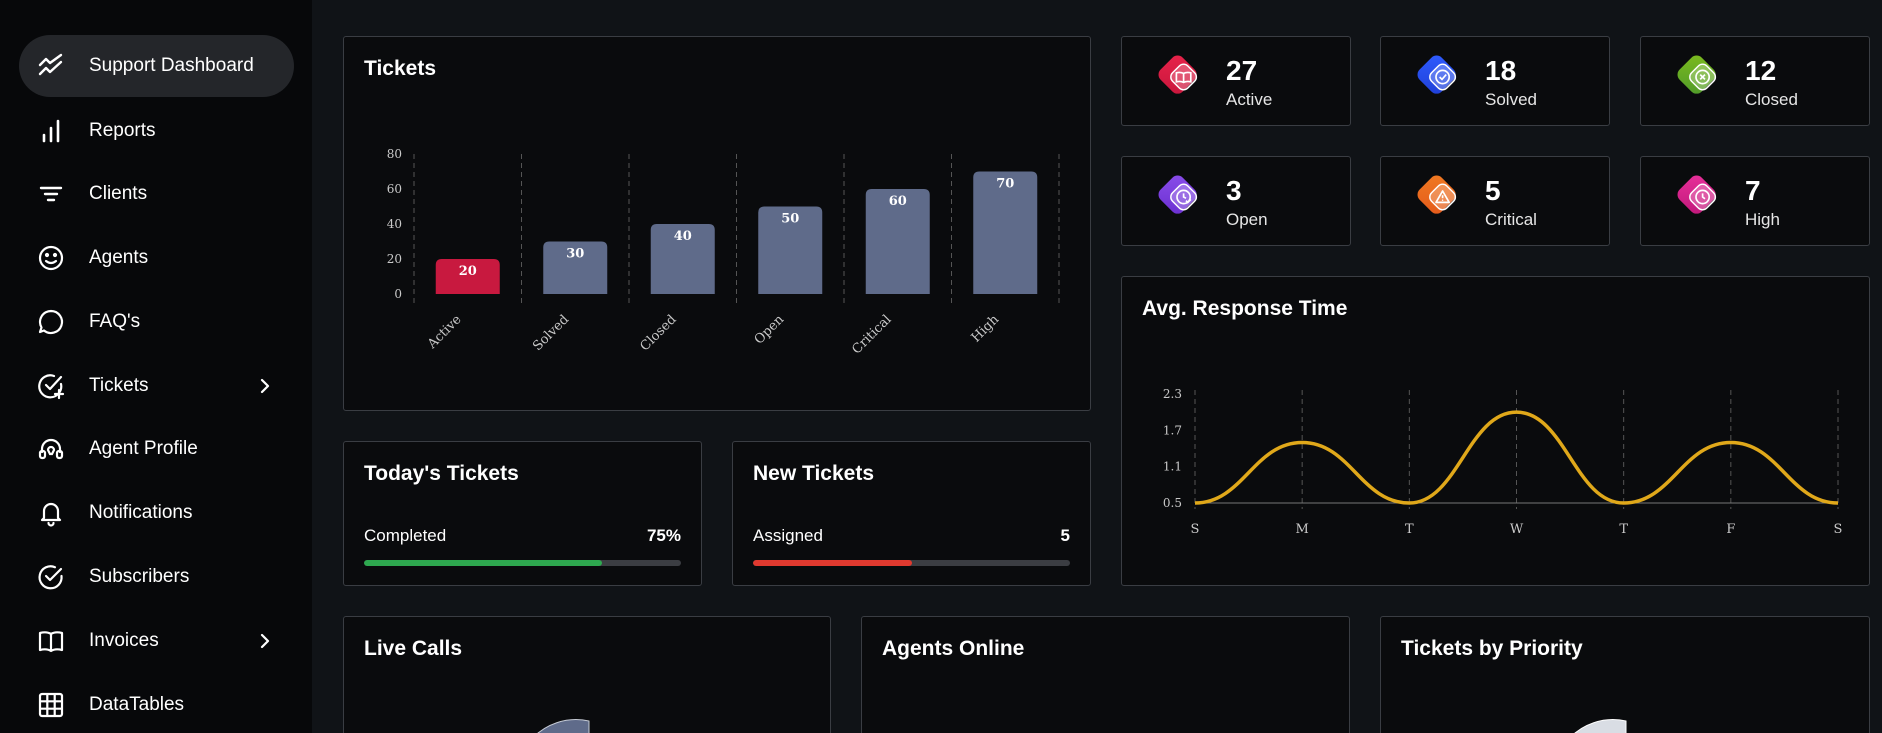  Describe the element at coordinates (124, 640) in the screenshot. I see `sidebar-item-label: Invoices` at that location.